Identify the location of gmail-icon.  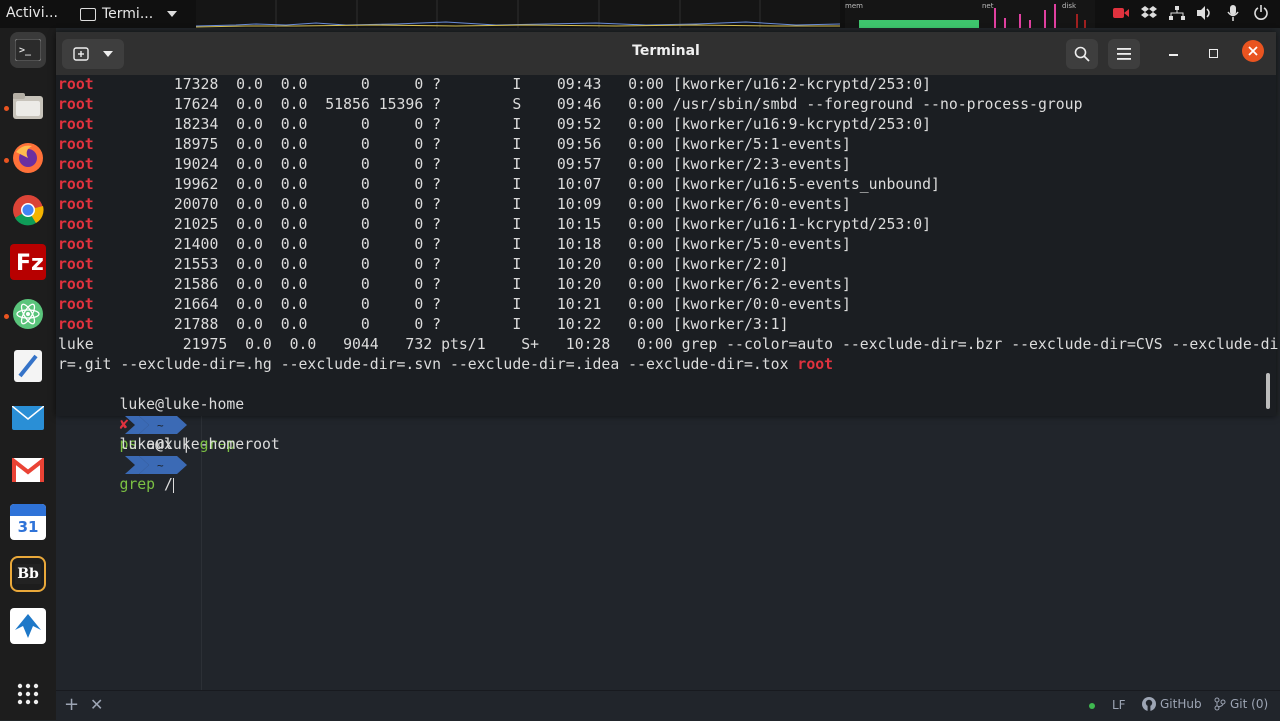
(28, 470).